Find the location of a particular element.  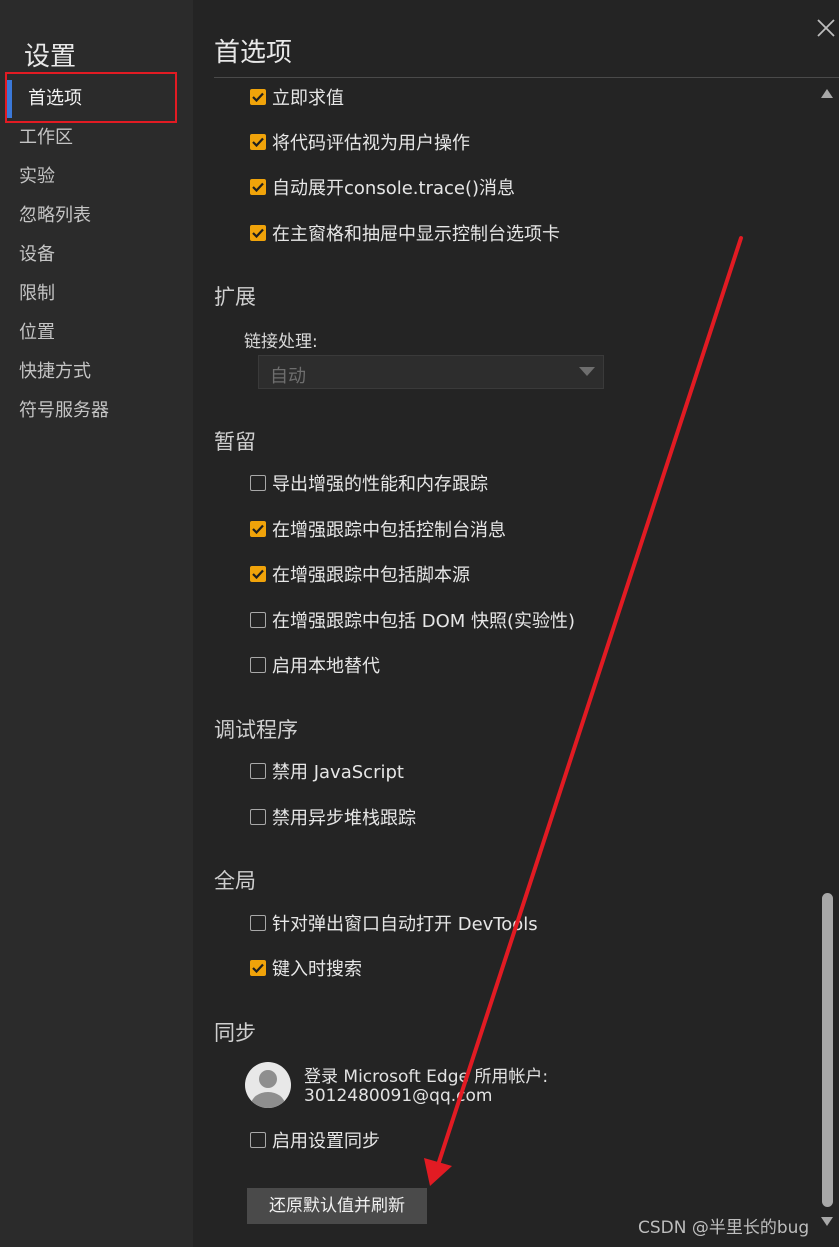

checkbox-enable-settings-sync: 启用设置同步 is located at coordinates (315, 1140).